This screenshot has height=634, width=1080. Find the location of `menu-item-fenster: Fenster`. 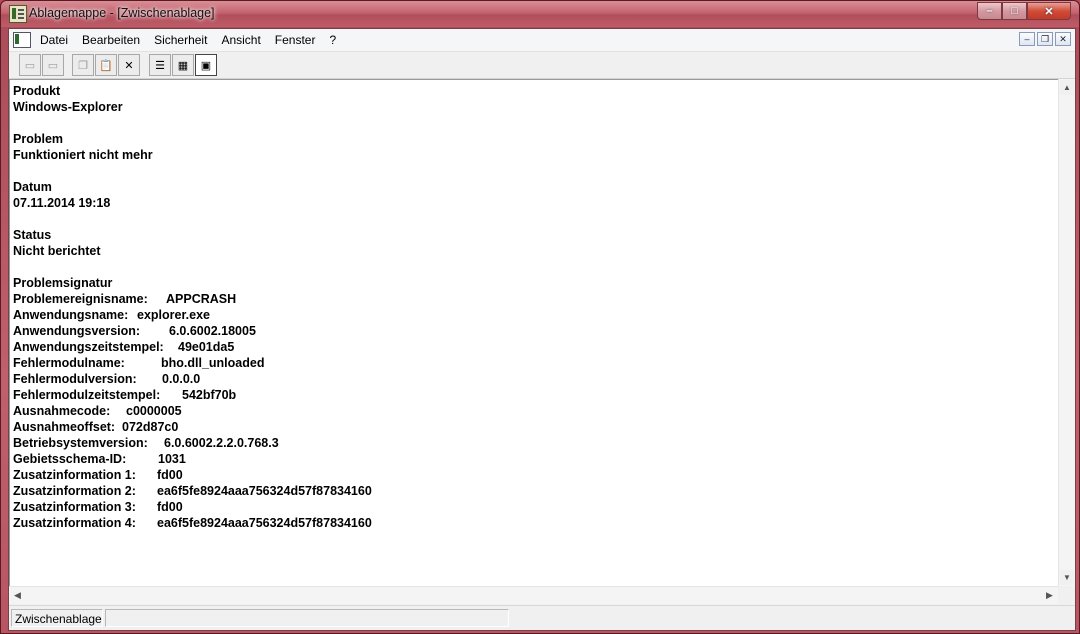

menu-item-fenster: Fenster is located at coordinates (295, 40).